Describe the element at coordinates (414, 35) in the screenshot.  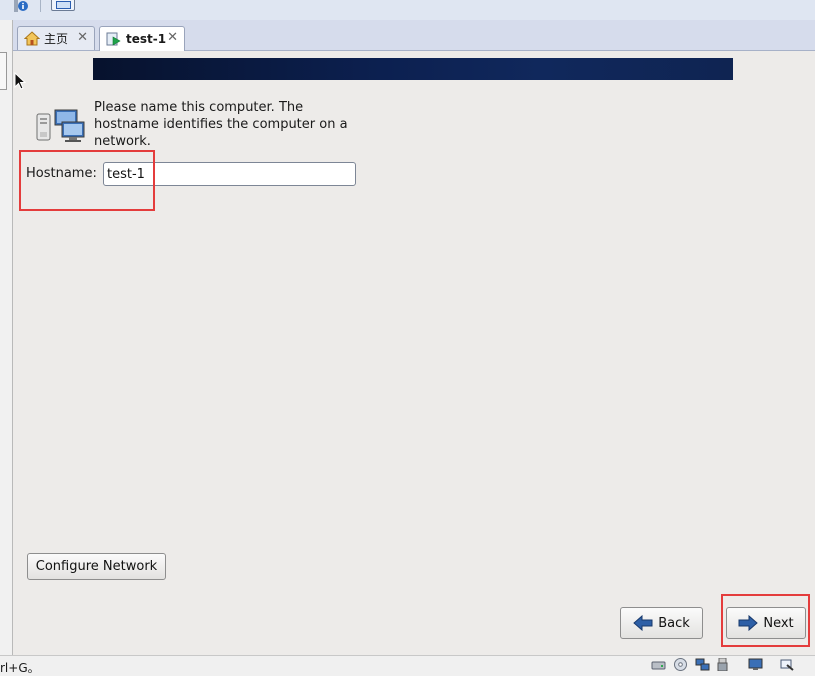
I see `tab-bar: 主页 ✕ test-1 ✕` at that location.